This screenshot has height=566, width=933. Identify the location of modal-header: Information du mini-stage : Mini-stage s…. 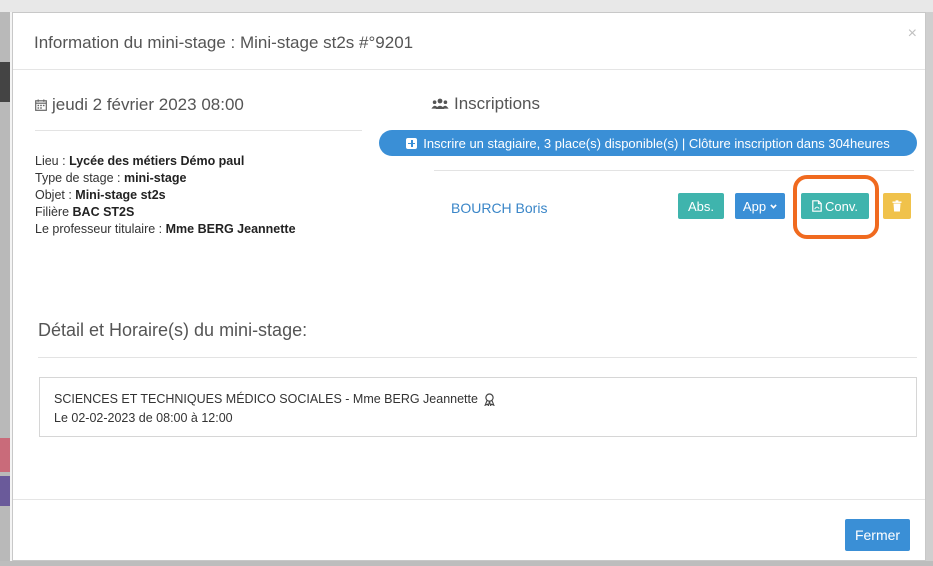
(469, 41).